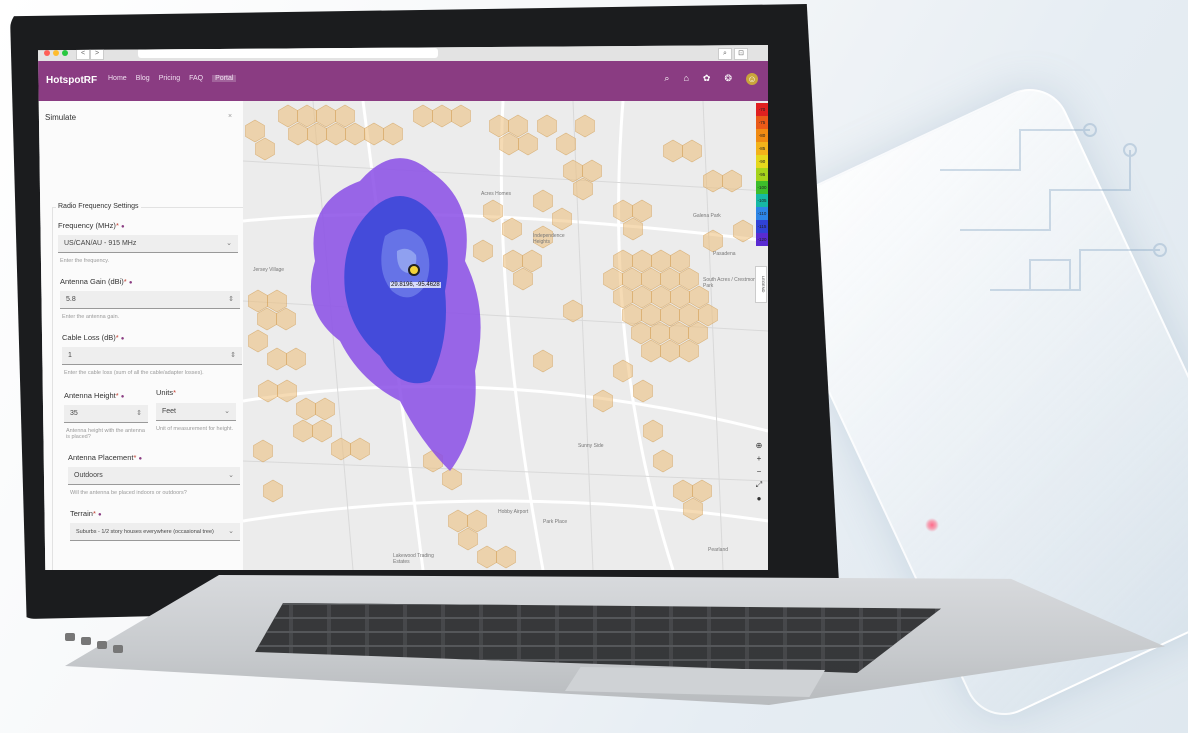 This screenshot has width=1188, height=733. What do you see at coordinates (762, 239) in the screenshot?
I see `scale-step: -120` at bounding box center [762, 239].